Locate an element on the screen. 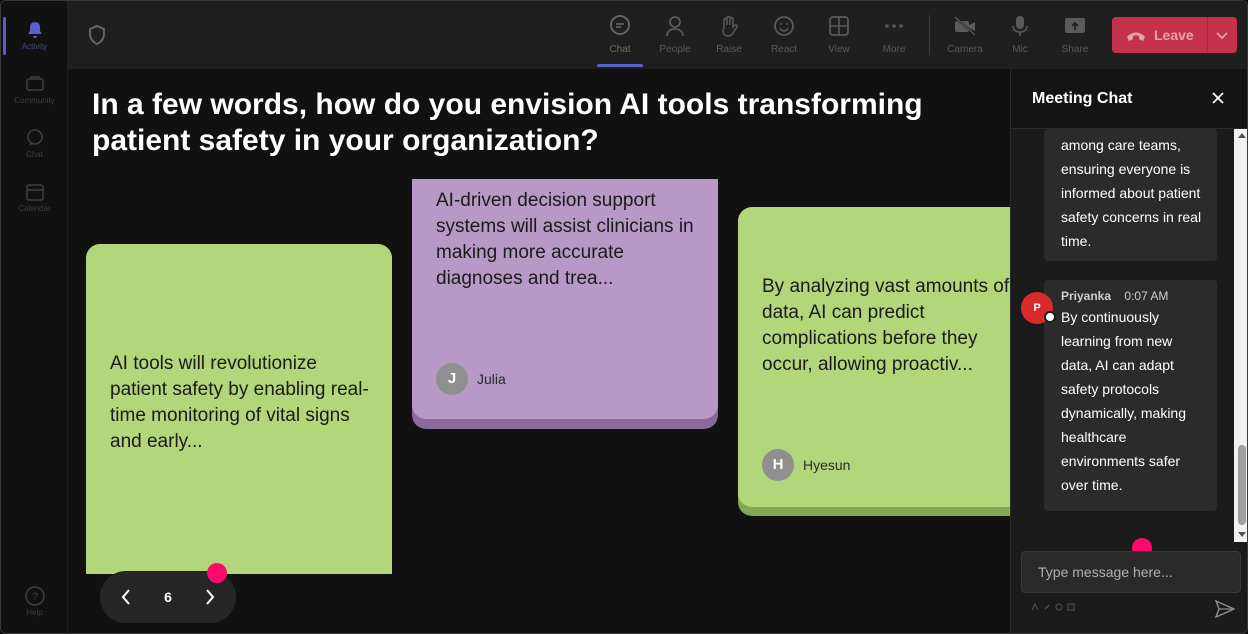 The image size is (1248, 634). toolbar-chat-button: Chat is located at coordinates (620, 38).